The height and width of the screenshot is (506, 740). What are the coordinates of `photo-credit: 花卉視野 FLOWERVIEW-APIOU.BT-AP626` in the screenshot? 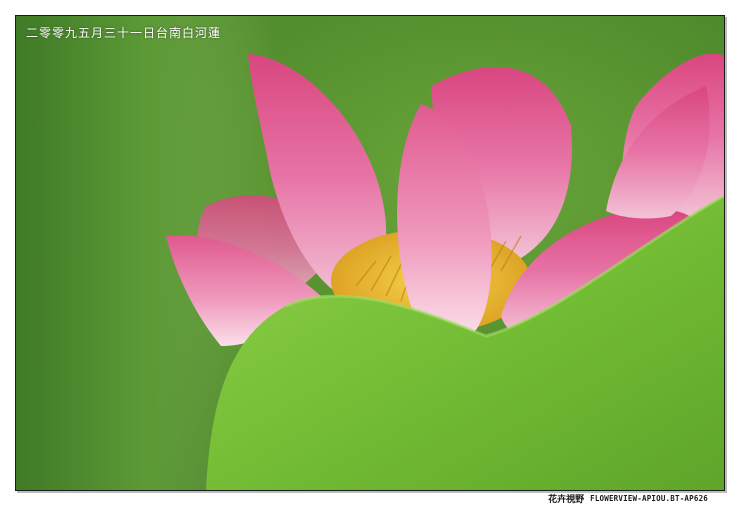 It's located at (628, 498).